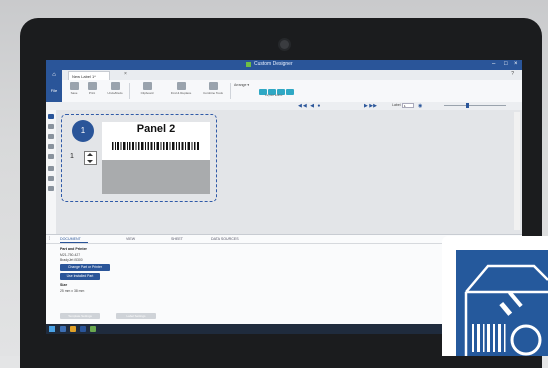 This screenshot has height=368, width=548. I want to click on help-icon: ?, so click(512, 74).